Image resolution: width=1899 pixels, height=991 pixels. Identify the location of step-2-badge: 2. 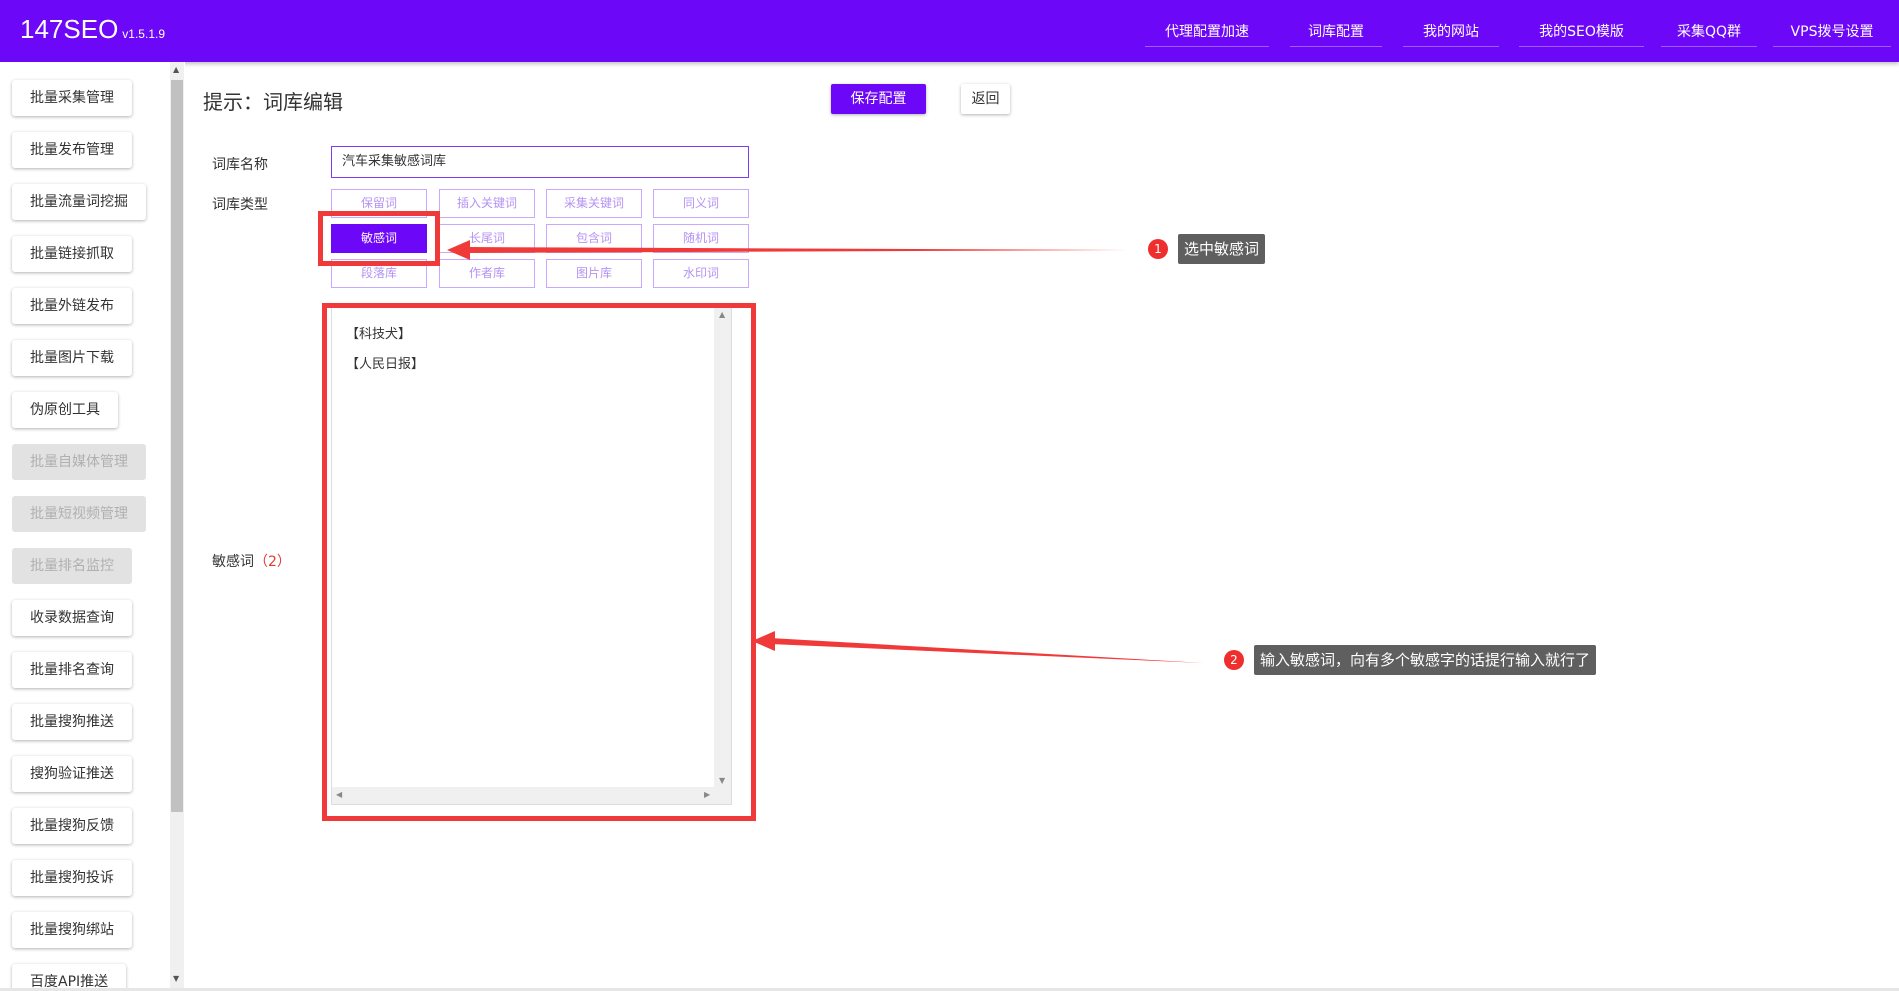
(1234, 660).